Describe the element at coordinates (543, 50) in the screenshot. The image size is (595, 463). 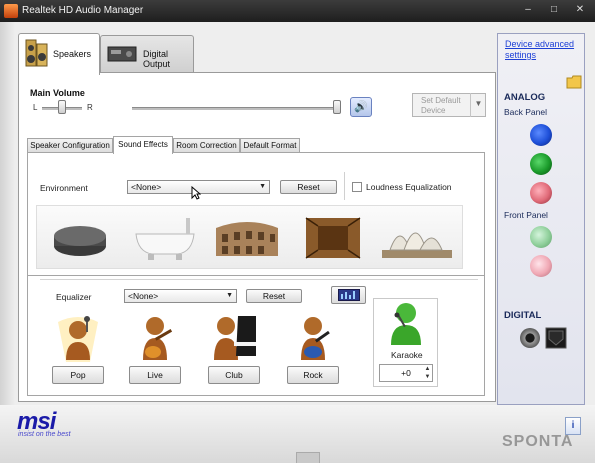
I see `device-advanced-settings-link: Device advanced settings` at that location.